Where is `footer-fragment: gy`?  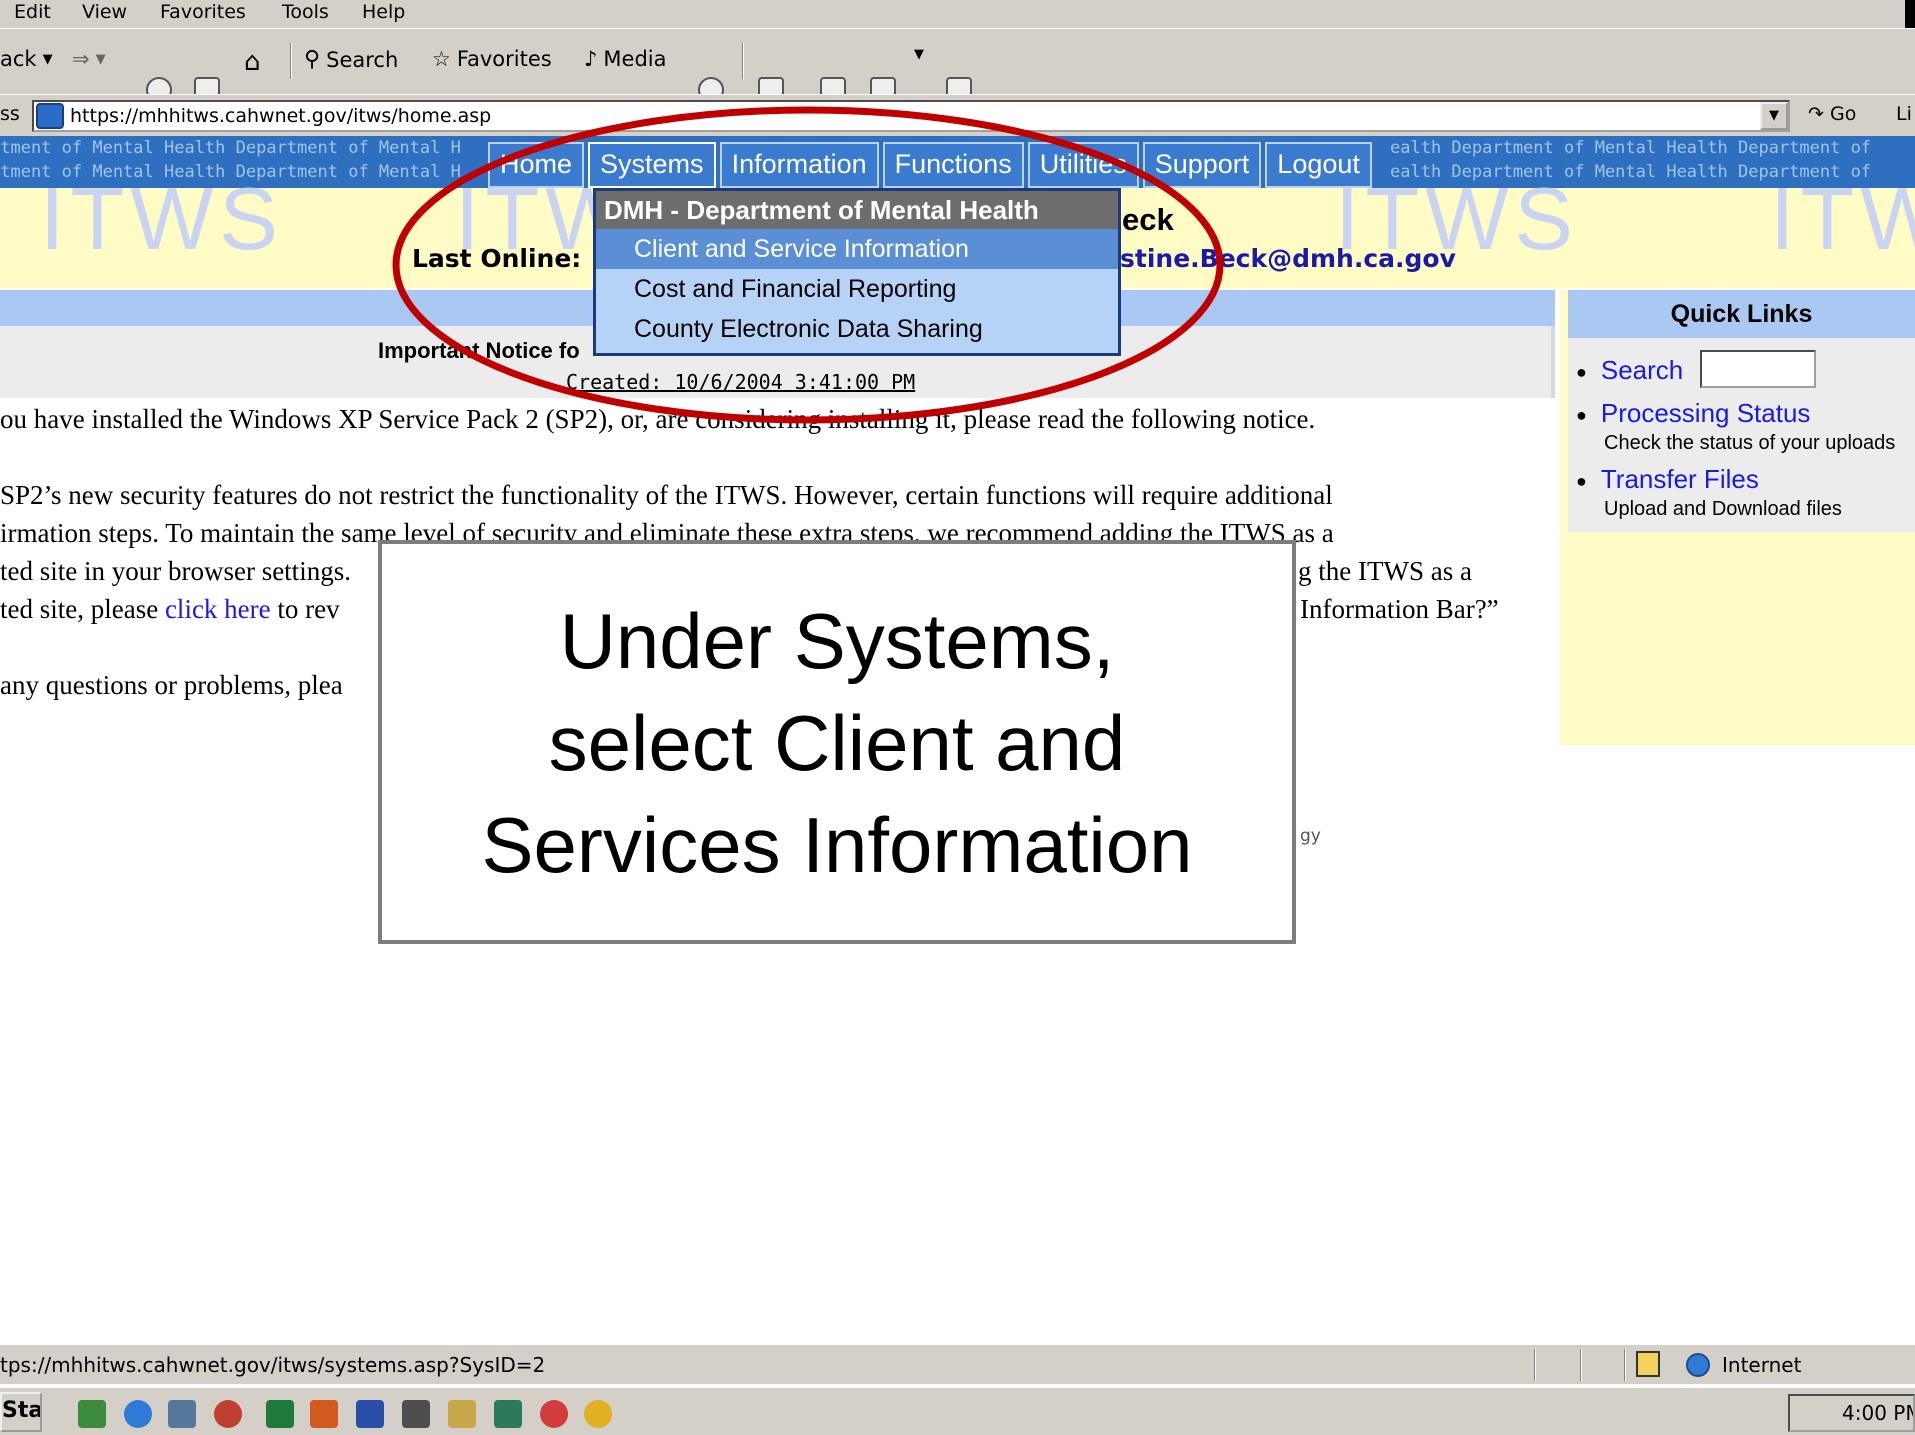
footer-fragment: gy is located at coordinates (1310, 836).